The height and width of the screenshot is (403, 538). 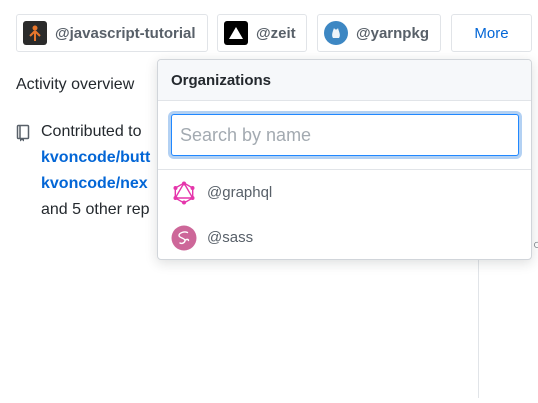 I want to click on other-repos-text: and 5 other rep, so click(x=95, y=209).